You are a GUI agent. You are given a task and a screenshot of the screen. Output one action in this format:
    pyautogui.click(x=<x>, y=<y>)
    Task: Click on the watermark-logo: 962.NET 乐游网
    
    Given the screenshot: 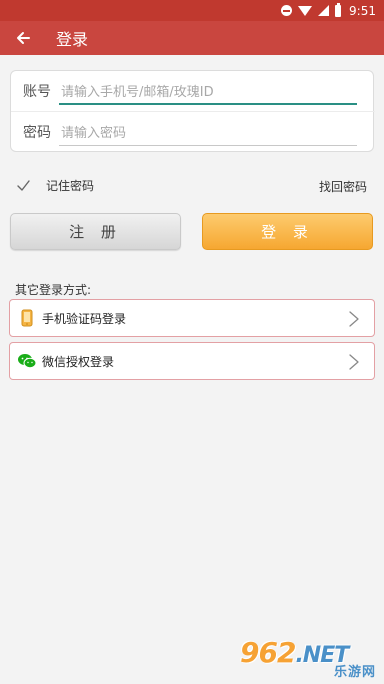 What is the action you would take?
    pyautogui.click(x=310, y=659)
    